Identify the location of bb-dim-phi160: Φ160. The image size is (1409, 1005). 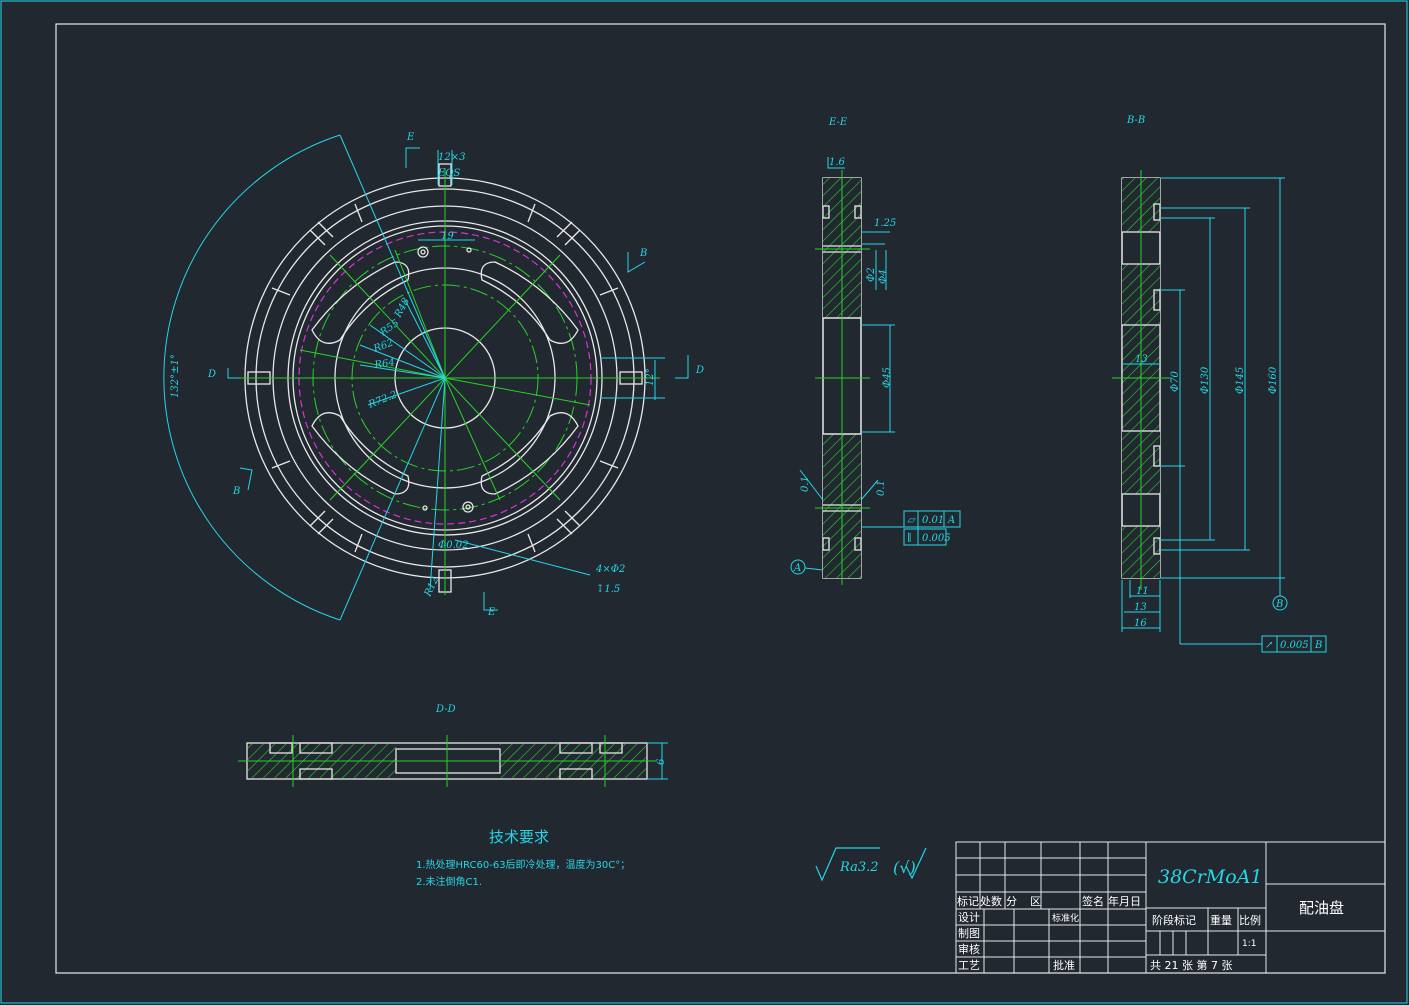
(1273, 380).